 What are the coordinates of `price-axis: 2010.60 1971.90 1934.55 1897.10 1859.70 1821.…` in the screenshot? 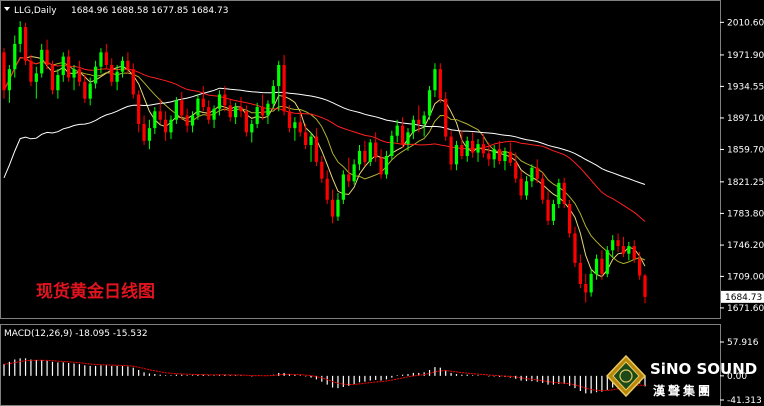 It's located at (742, 166).